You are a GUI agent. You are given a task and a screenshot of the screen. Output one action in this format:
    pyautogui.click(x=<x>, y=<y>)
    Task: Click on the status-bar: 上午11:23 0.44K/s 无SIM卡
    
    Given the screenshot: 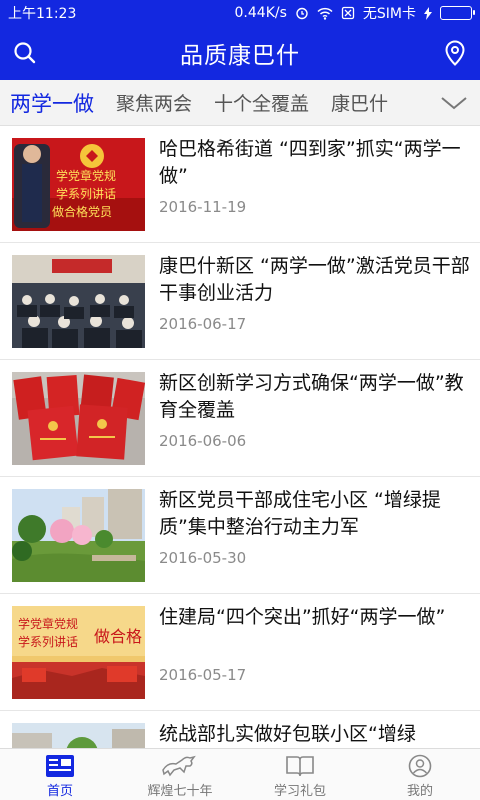 What is the action you would take?
    pyautogui.click(x=240, y=13)
    